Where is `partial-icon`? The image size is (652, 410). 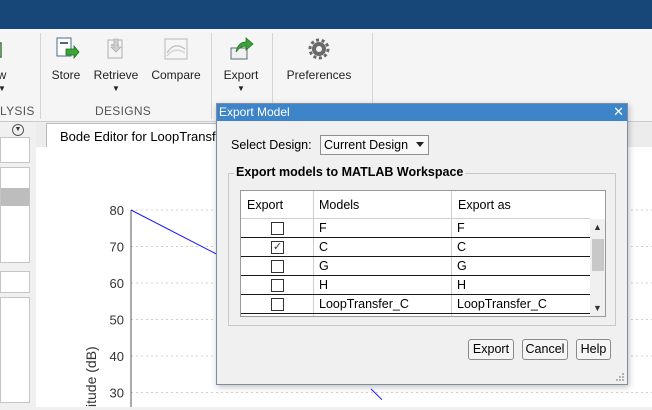
partial-icon is located at coordinates (1, 50).